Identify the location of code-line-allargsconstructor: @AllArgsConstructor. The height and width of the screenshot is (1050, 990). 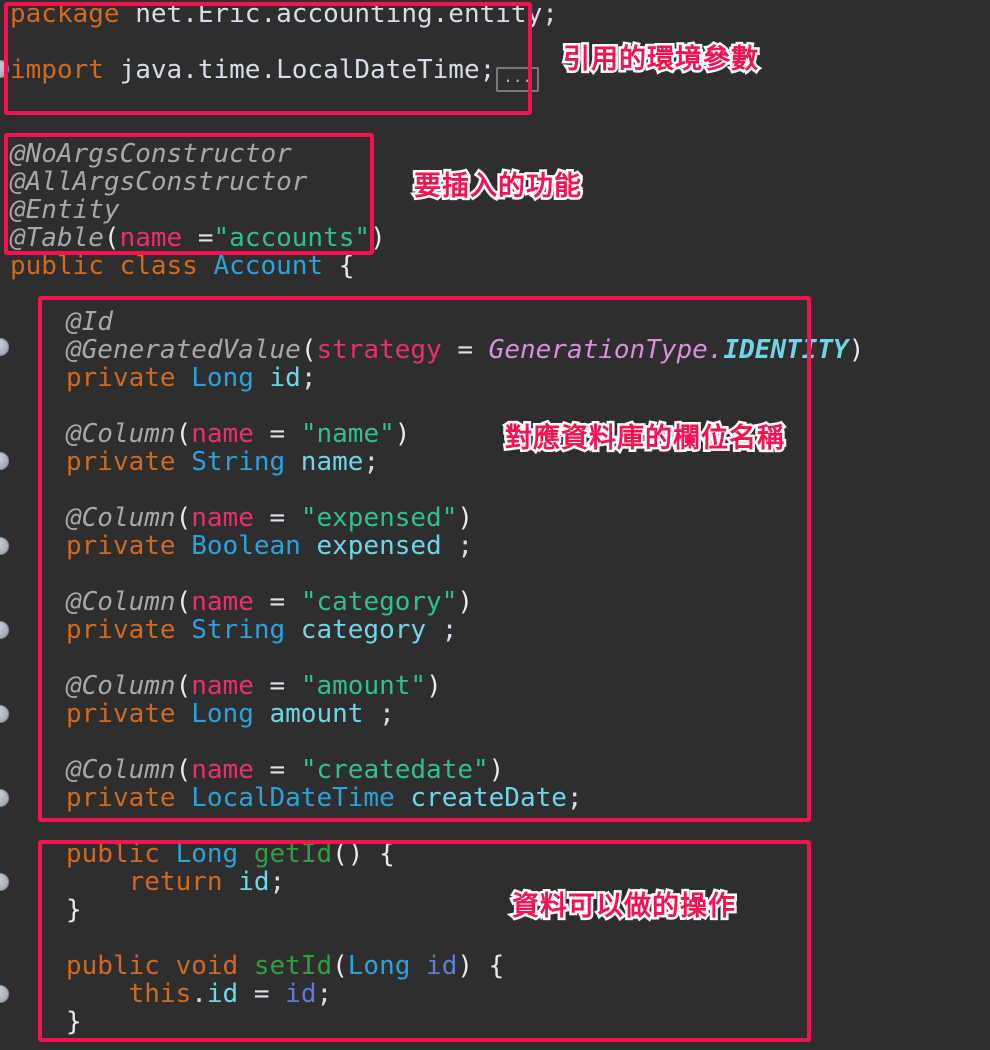
(158, 182).